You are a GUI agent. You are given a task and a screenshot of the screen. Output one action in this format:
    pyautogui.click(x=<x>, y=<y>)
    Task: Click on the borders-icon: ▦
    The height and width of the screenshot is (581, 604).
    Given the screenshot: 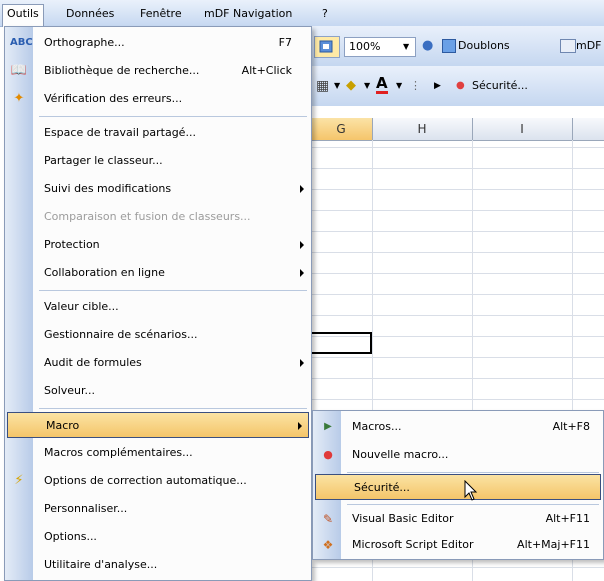 What is the action you would take?
    pyautogui.click(x=322, y=86)
    